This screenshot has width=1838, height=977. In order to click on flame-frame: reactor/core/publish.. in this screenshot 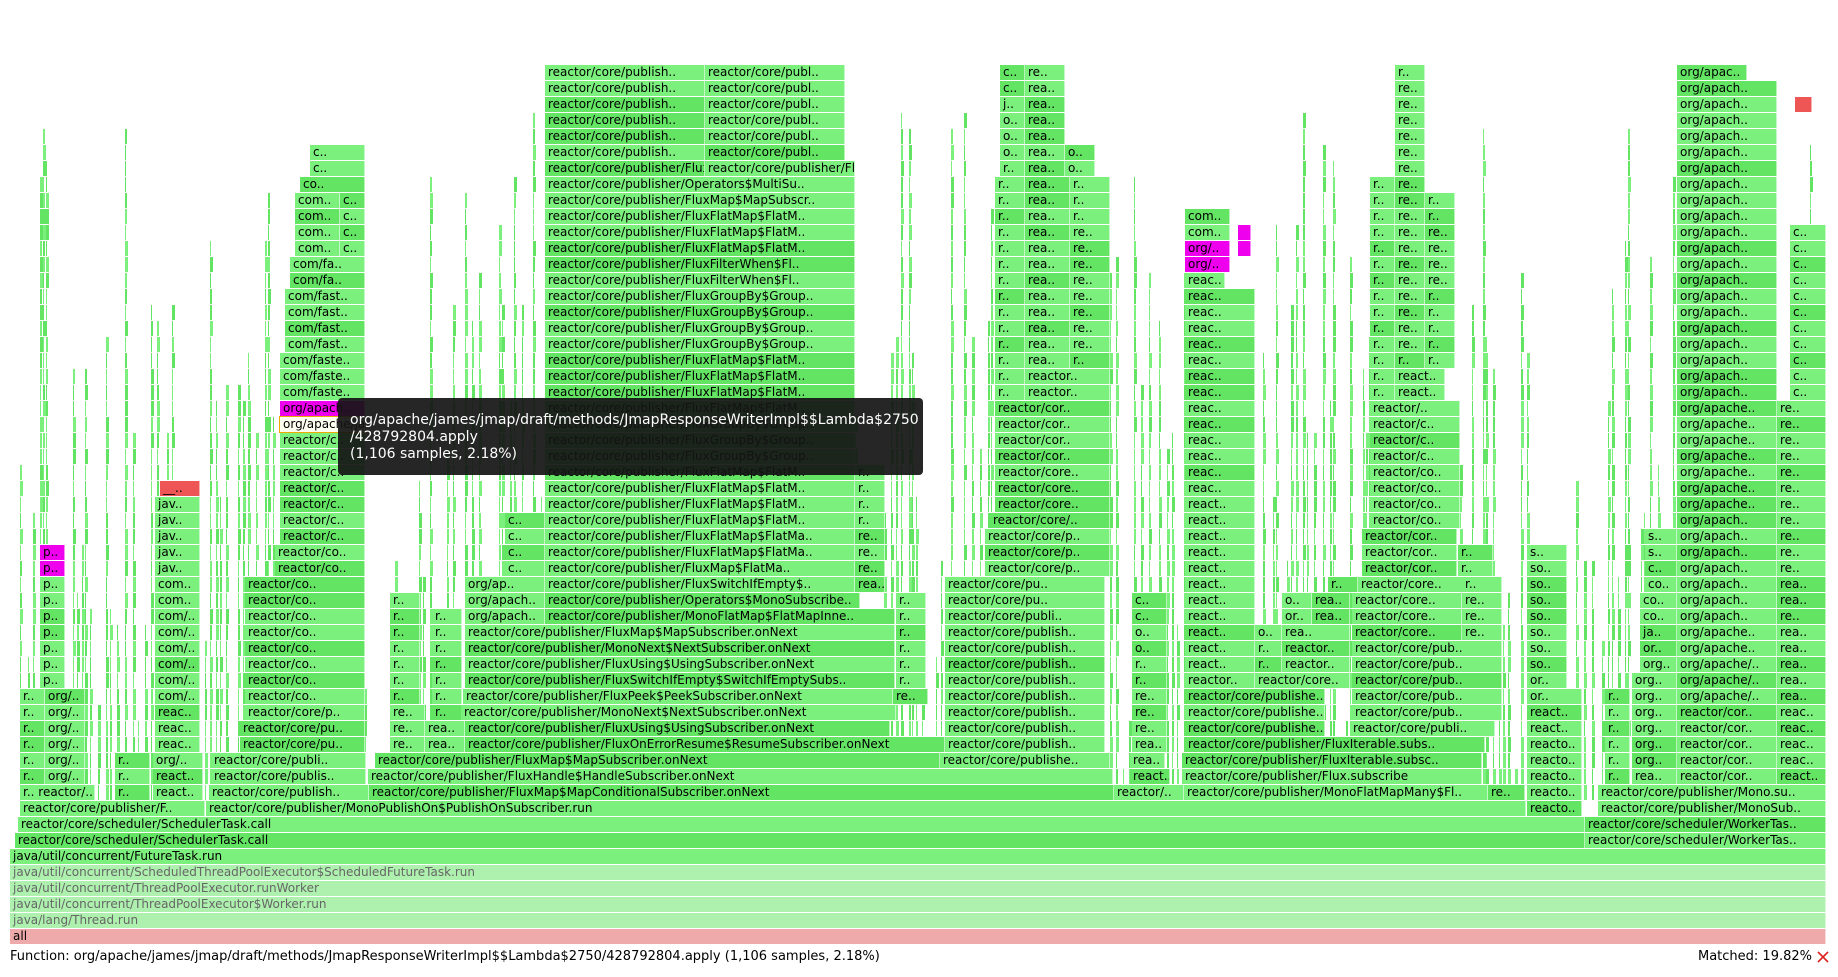, I will do `click(625, 88)`.